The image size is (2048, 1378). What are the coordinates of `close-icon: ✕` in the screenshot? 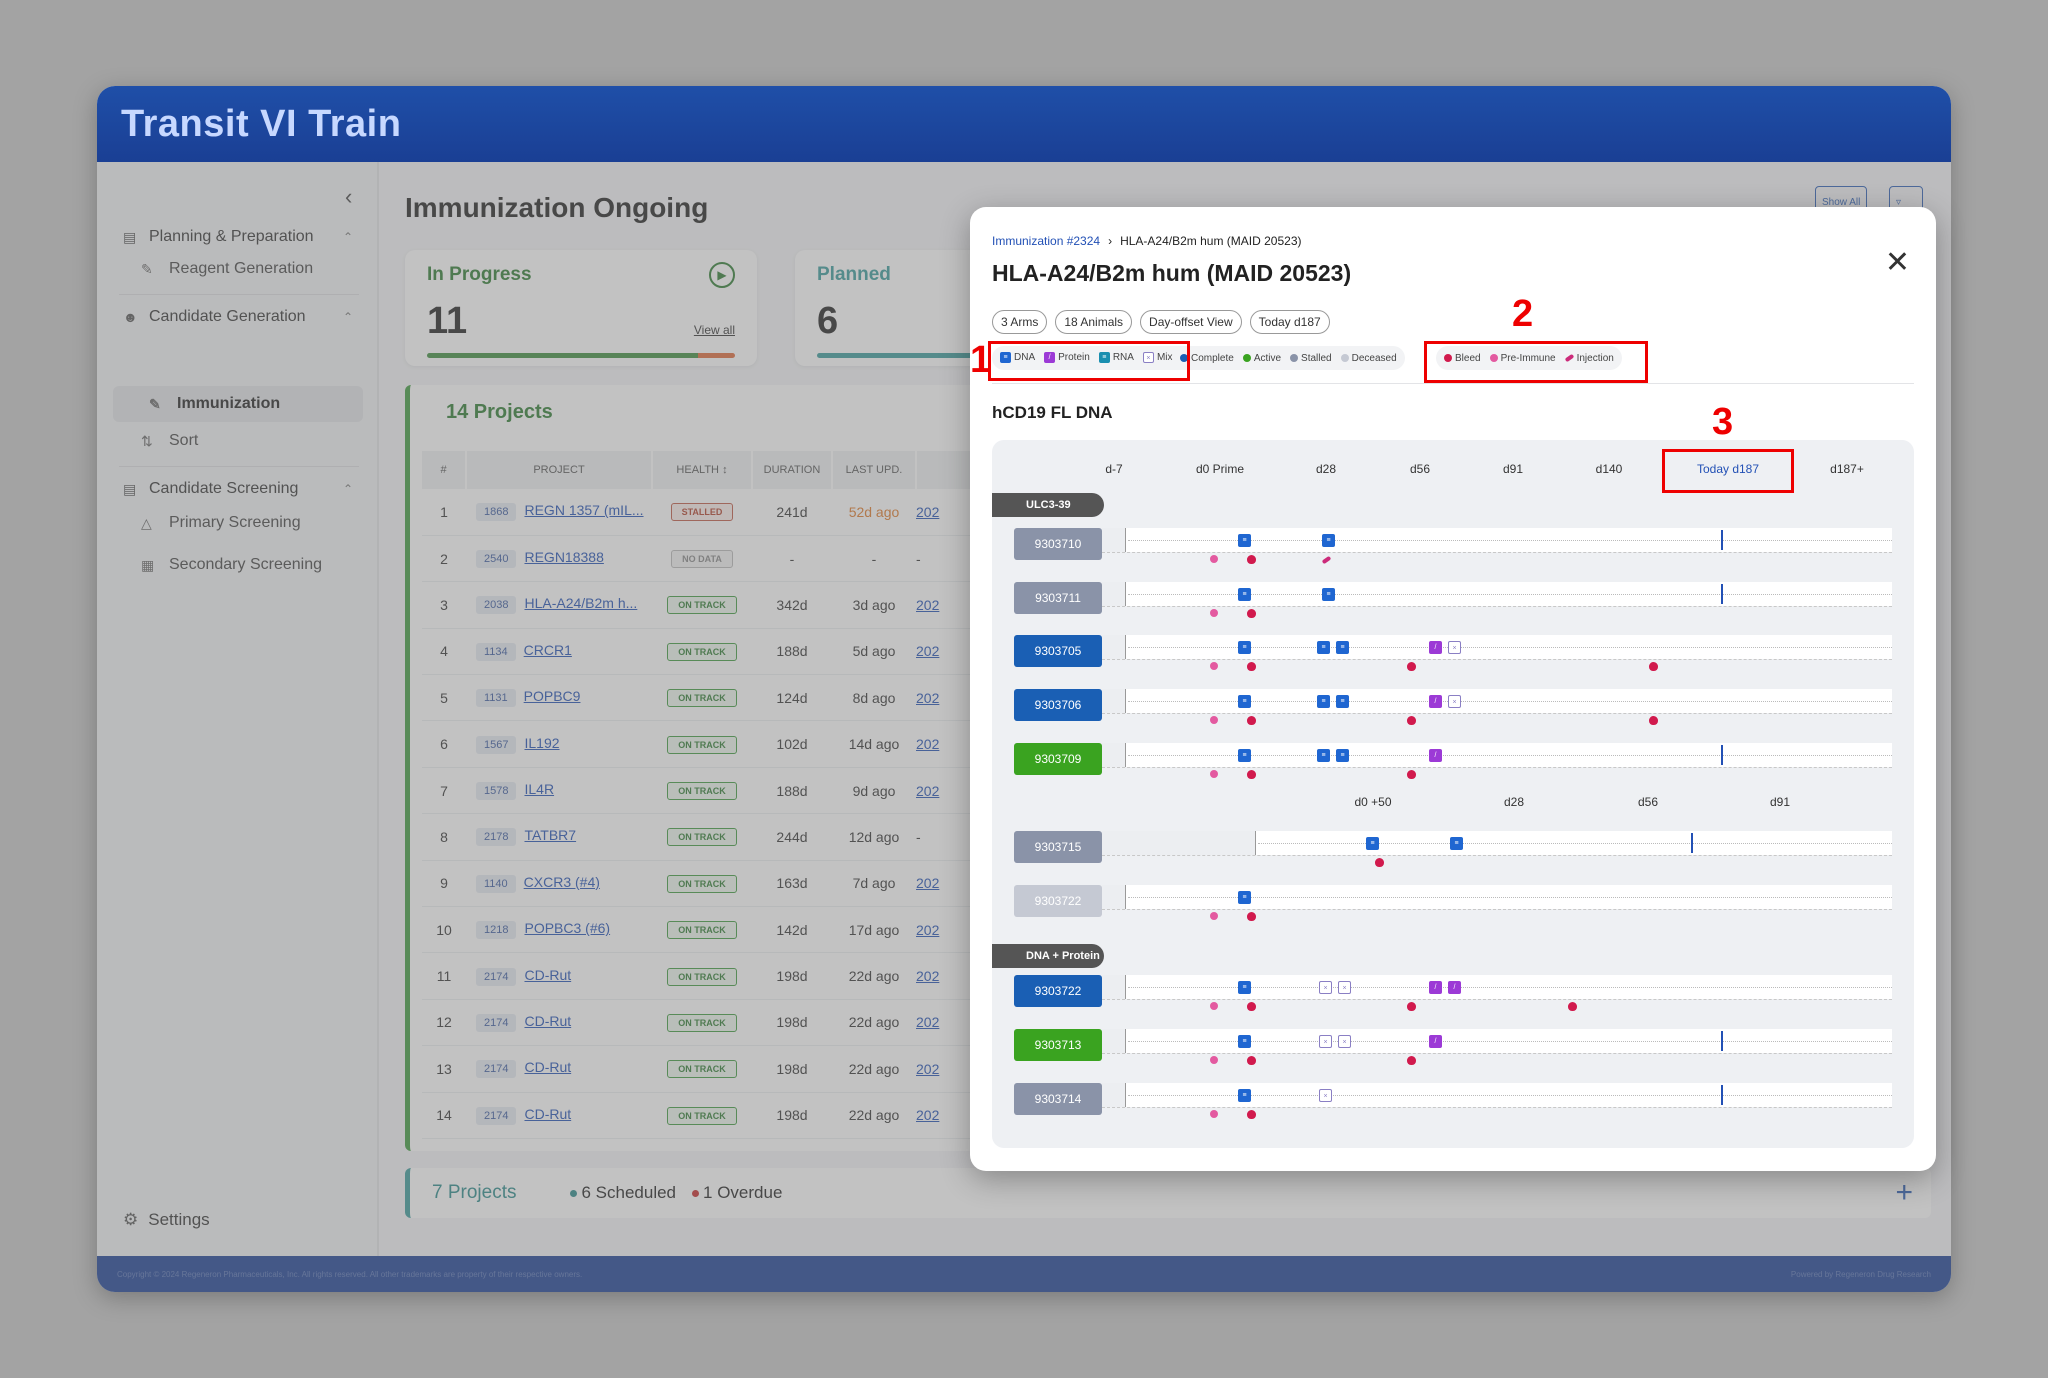 It's located at (1897, 262).